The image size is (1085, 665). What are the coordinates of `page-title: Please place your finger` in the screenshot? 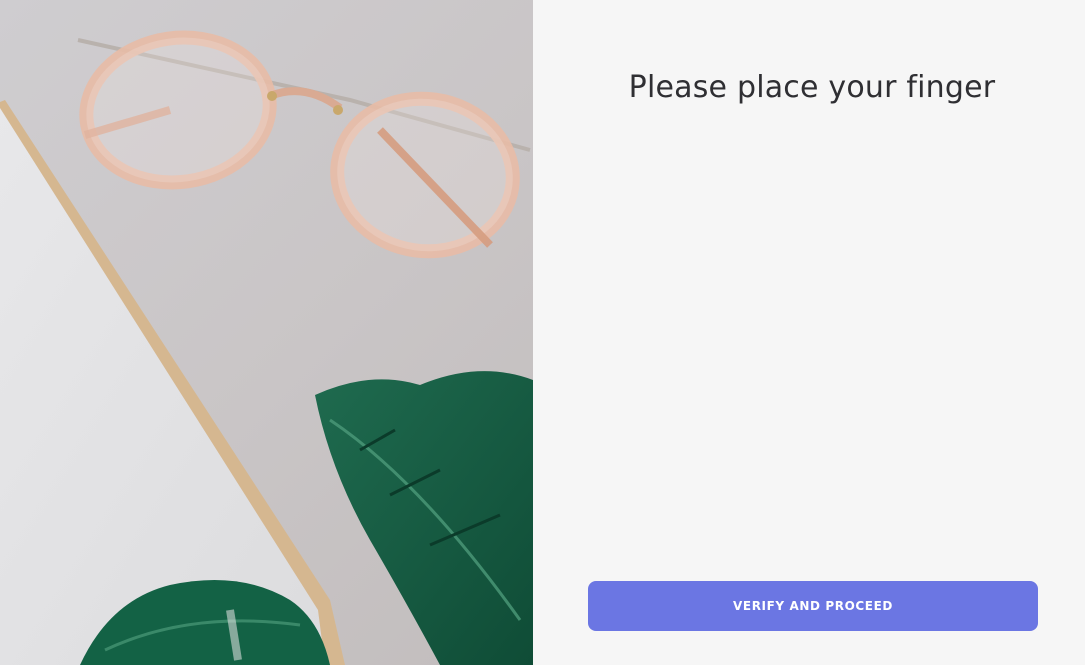 It's located at (812, 87).